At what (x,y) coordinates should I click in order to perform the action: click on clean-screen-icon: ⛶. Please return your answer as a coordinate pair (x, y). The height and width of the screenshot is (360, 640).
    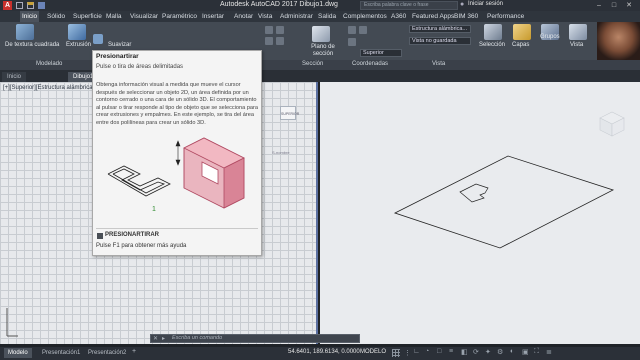
    Looking at the image, I should click on (536, 352).